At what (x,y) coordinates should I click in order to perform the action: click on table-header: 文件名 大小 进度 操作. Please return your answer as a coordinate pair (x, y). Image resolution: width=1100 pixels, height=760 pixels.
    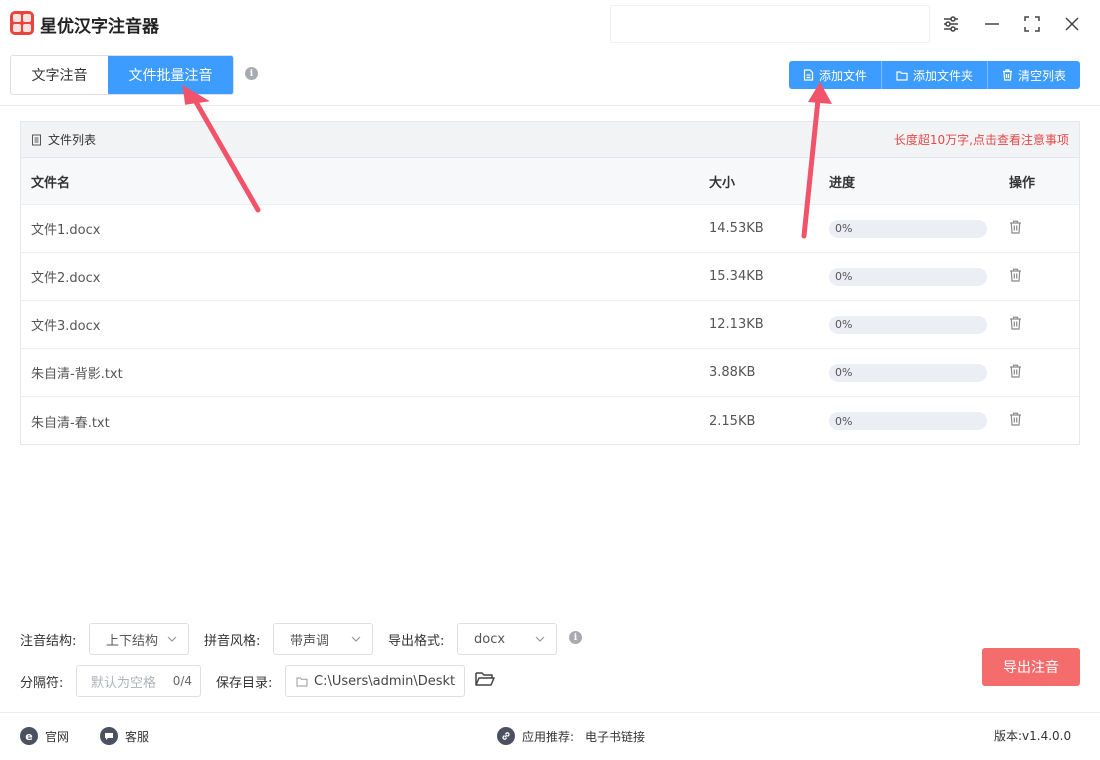
    Looking at the image, I should click on (550, 181).